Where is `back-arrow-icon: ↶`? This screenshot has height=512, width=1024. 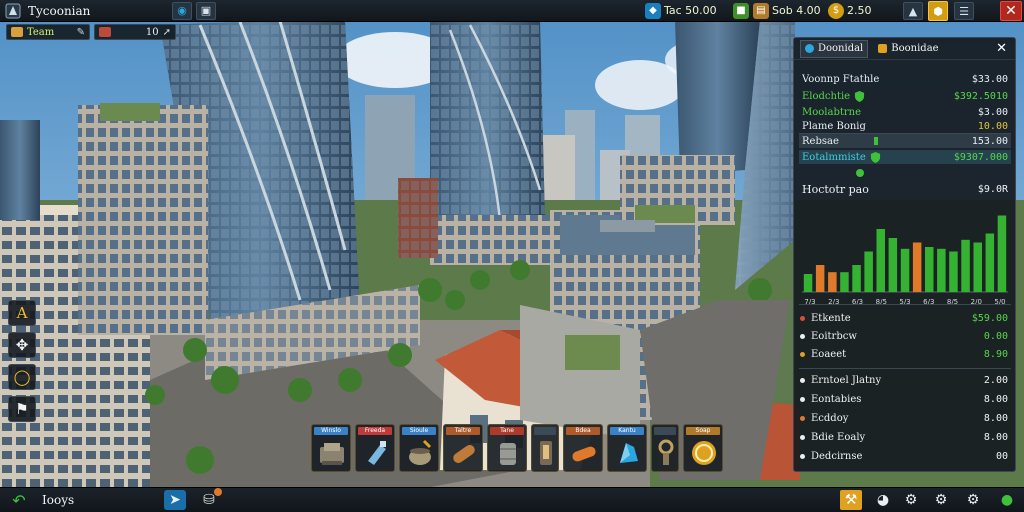
back-arrow-icon: ↶ is located at coordinates (19, 500).